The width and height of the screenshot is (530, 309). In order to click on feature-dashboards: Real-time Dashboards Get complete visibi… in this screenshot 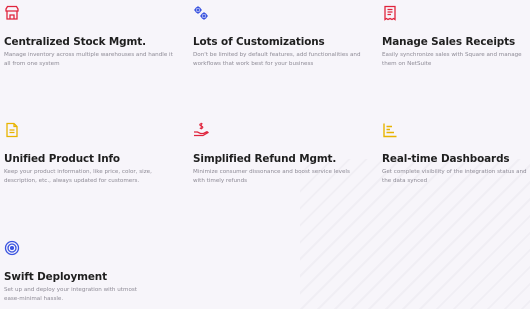, I will do `click(456, 154)`.